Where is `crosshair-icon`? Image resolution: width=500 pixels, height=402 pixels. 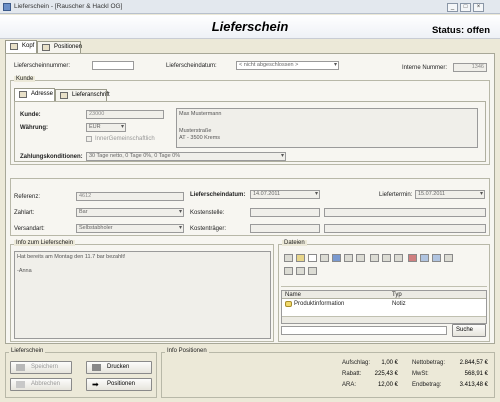
crosshair-icon is located at coordinates (300, 271).